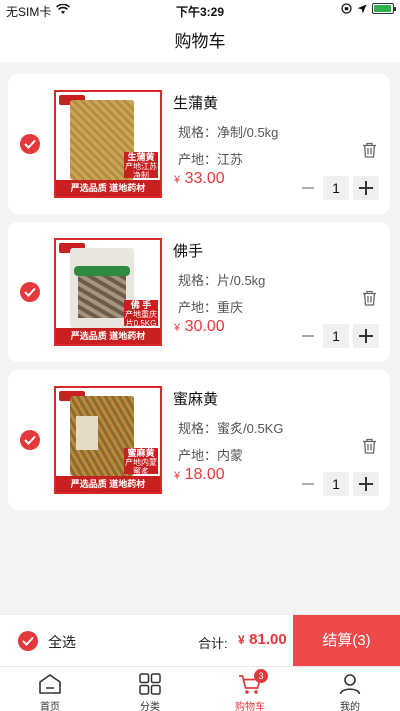 This screenshot has width=400, height=711. I want to click on product-name: 佛手, so click(188, 250).